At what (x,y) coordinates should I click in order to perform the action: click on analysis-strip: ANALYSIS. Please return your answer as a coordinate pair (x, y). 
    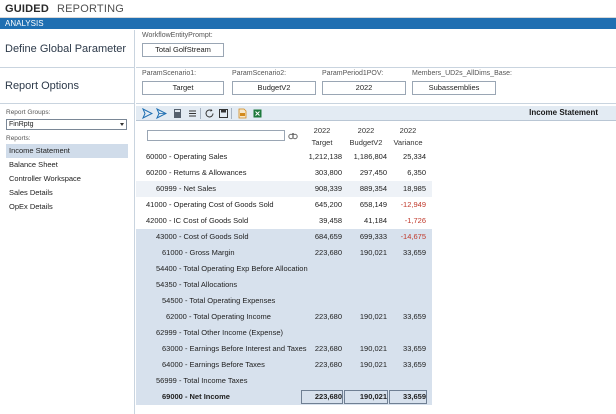
    Looking at the image, I should click on (308, 23).